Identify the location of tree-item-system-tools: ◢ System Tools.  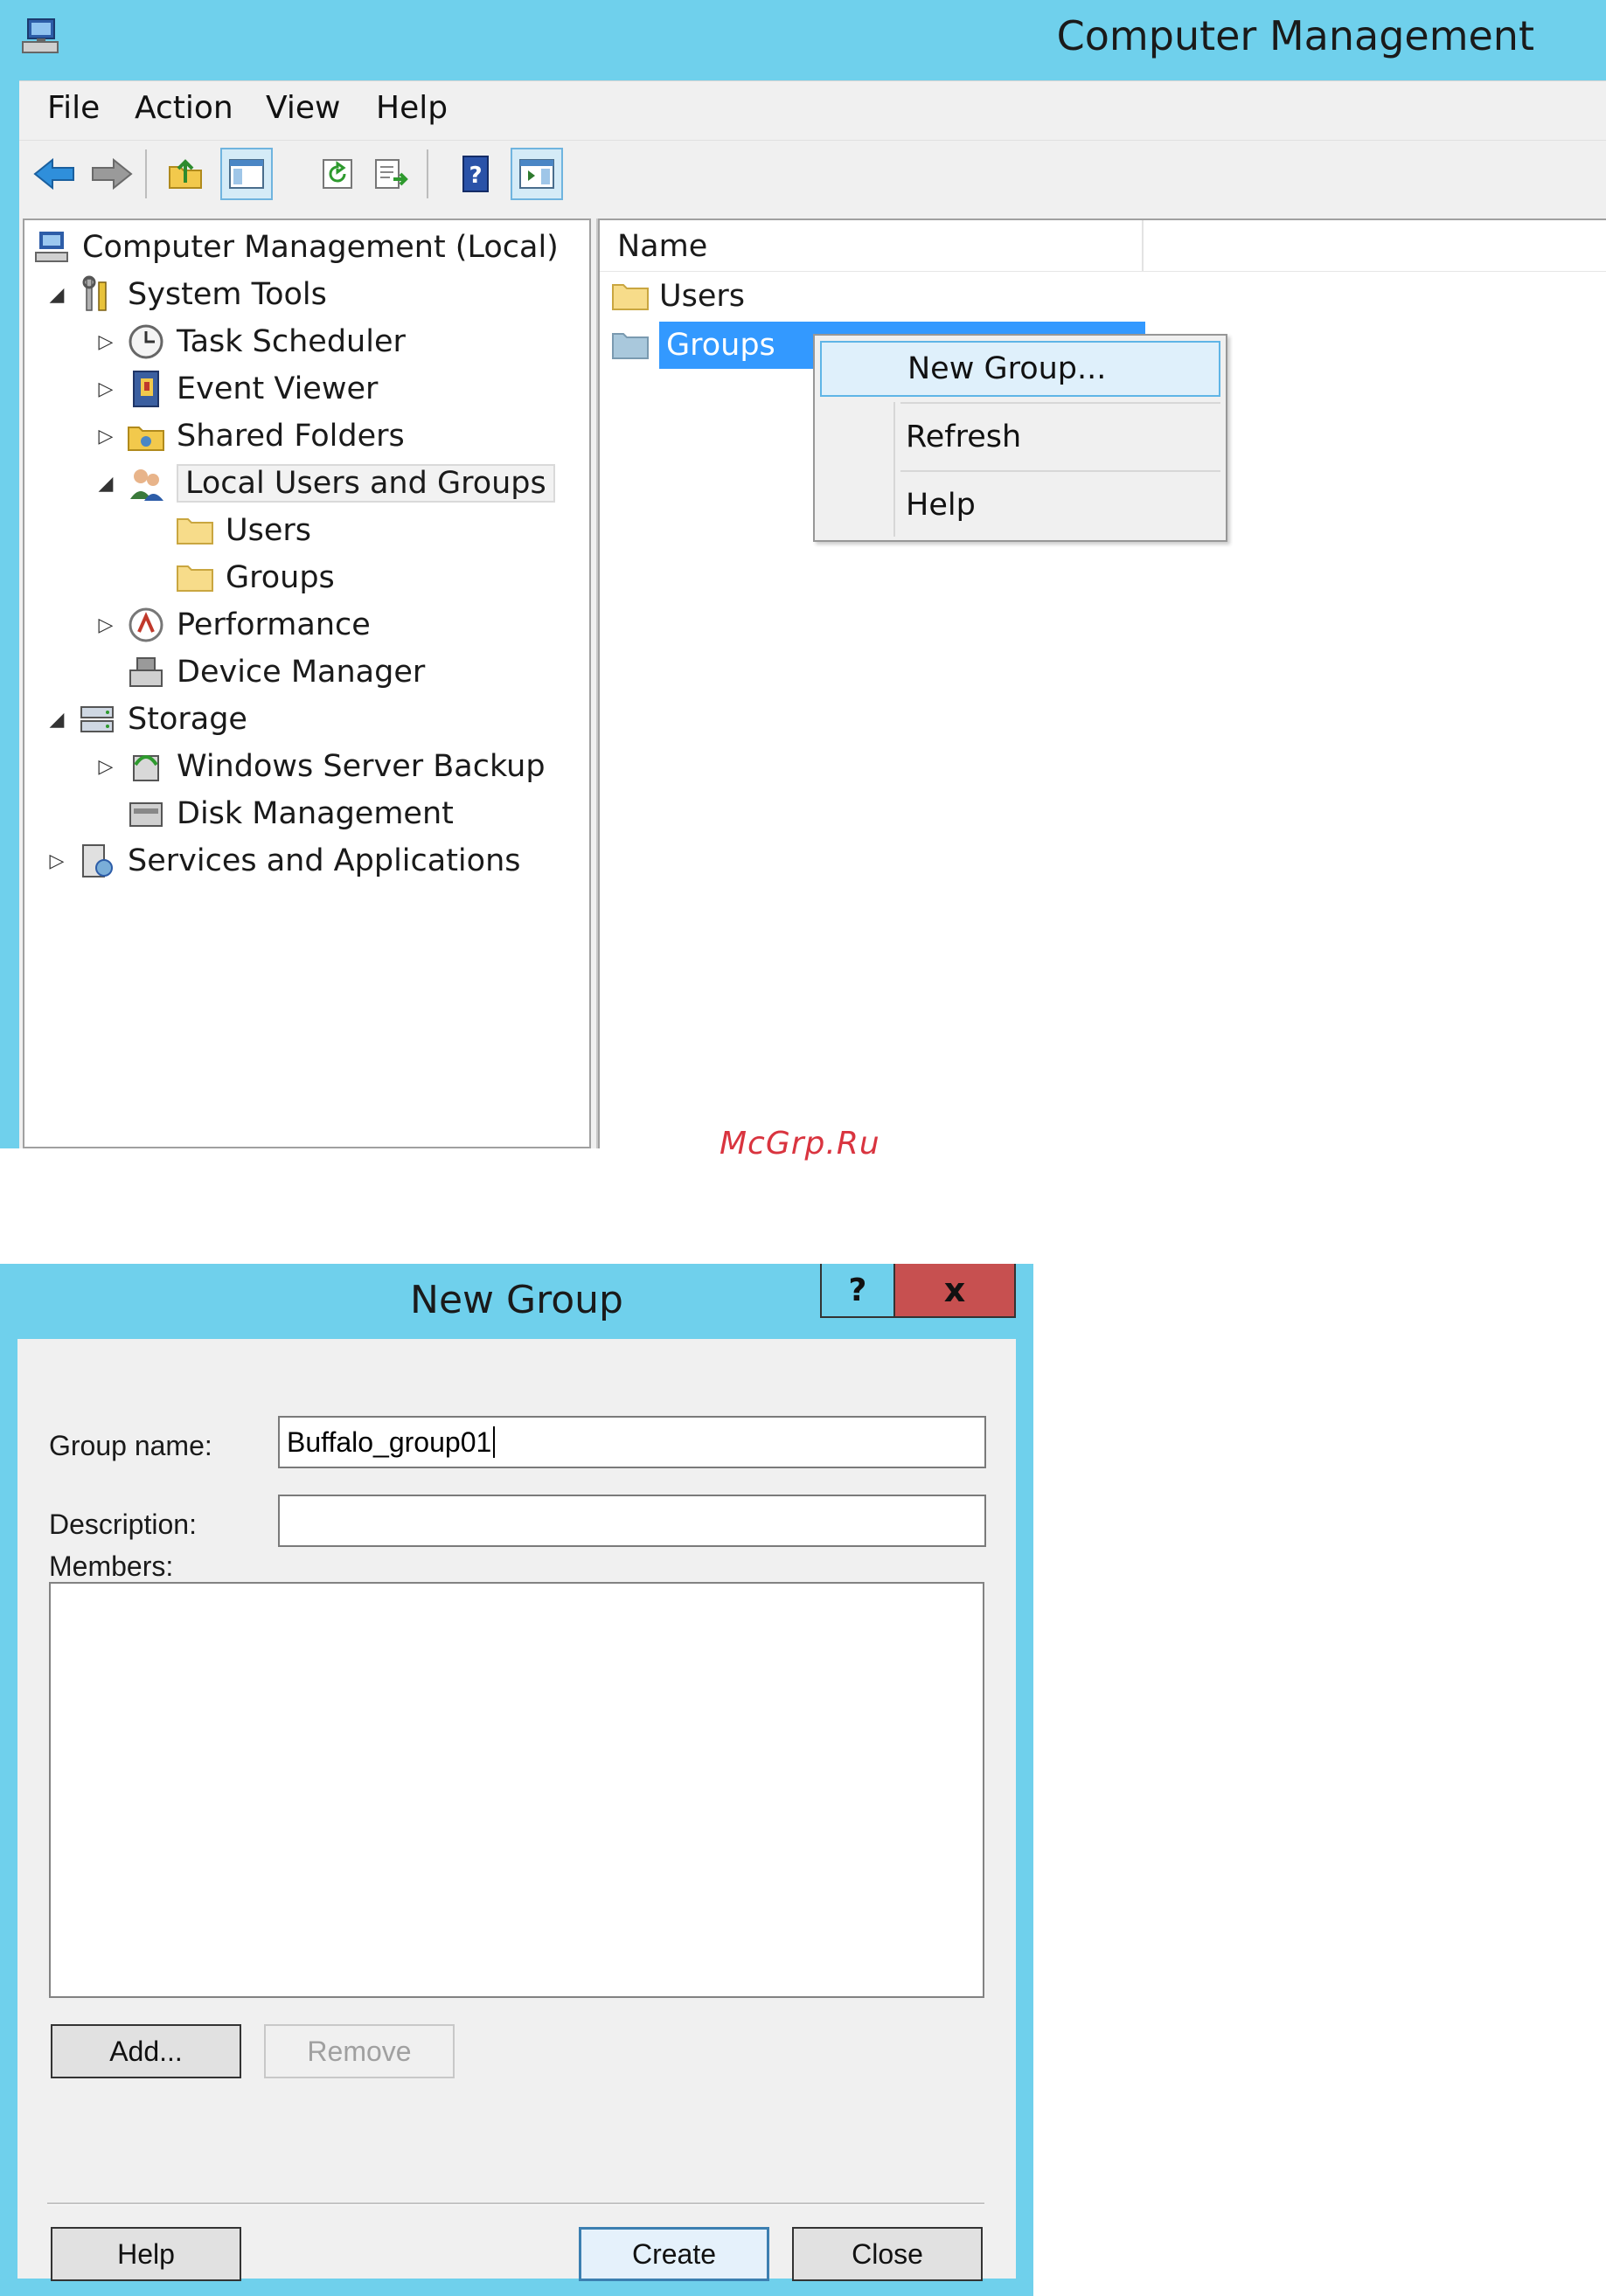
(185, 294).